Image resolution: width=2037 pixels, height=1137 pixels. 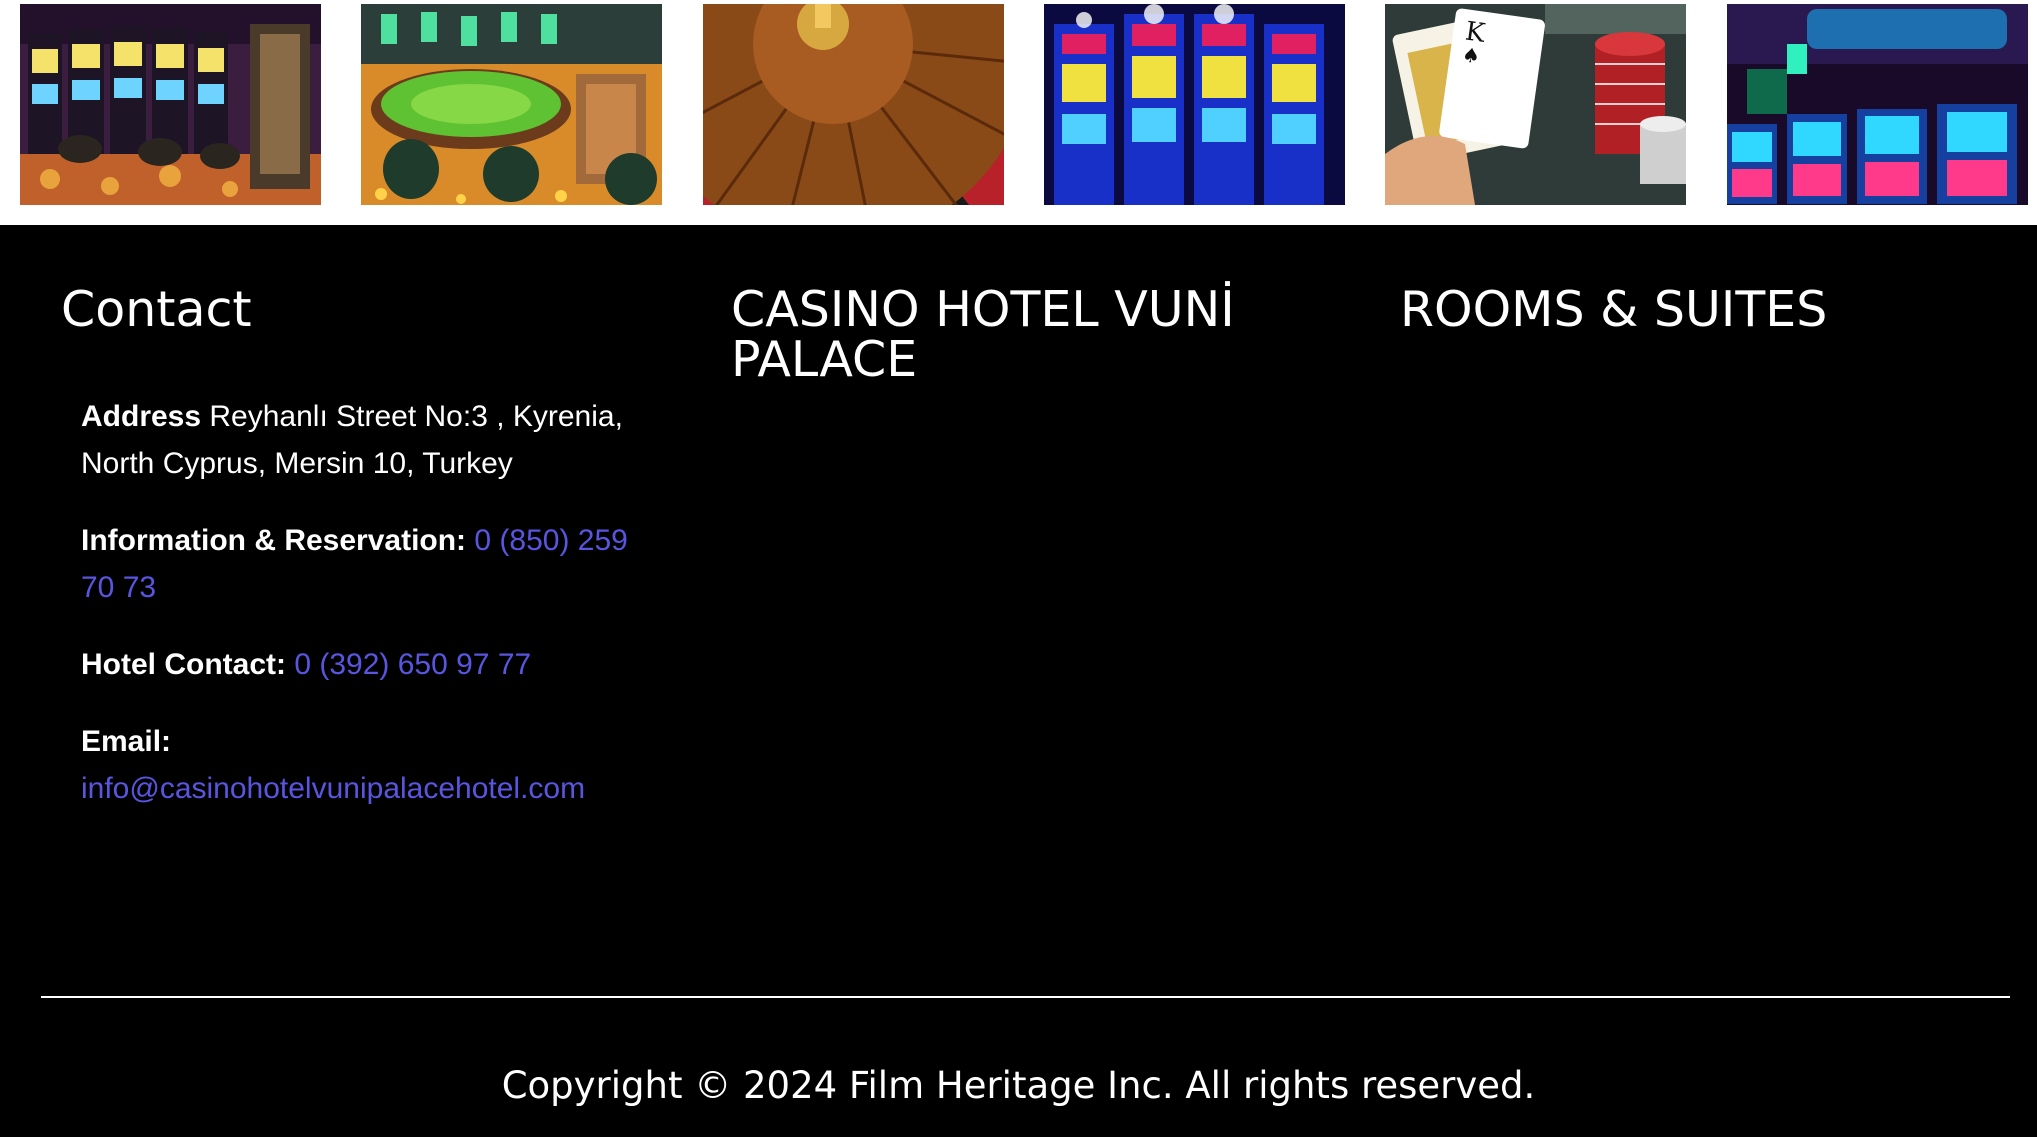 I want to click on address-label: Address, so click(x=141, y=416).